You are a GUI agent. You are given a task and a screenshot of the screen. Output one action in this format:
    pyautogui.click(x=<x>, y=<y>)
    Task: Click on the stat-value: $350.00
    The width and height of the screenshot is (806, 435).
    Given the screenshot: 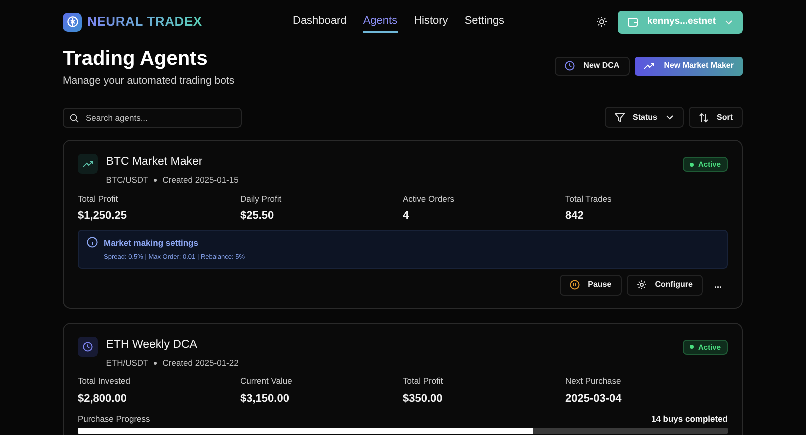 What is the action you would take?
    pyautogui.click(x=423, y=399)
    